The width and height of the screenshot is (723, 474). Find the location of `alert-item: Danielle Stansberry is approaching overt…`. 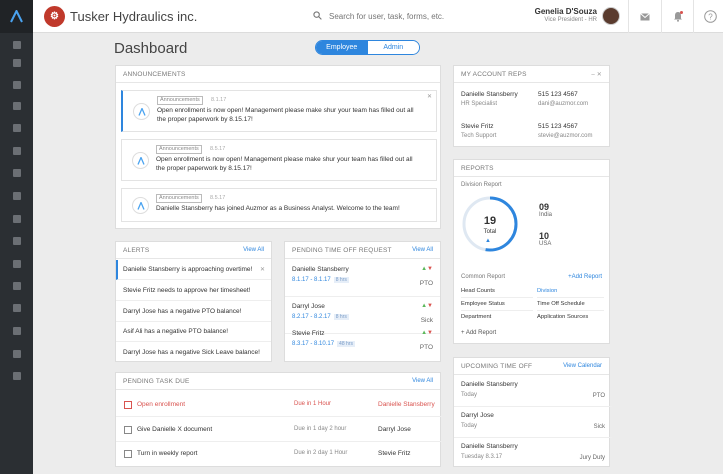

alert-item: Danielle Stansberry is approaching overt… is located at coordinates (193, 270).